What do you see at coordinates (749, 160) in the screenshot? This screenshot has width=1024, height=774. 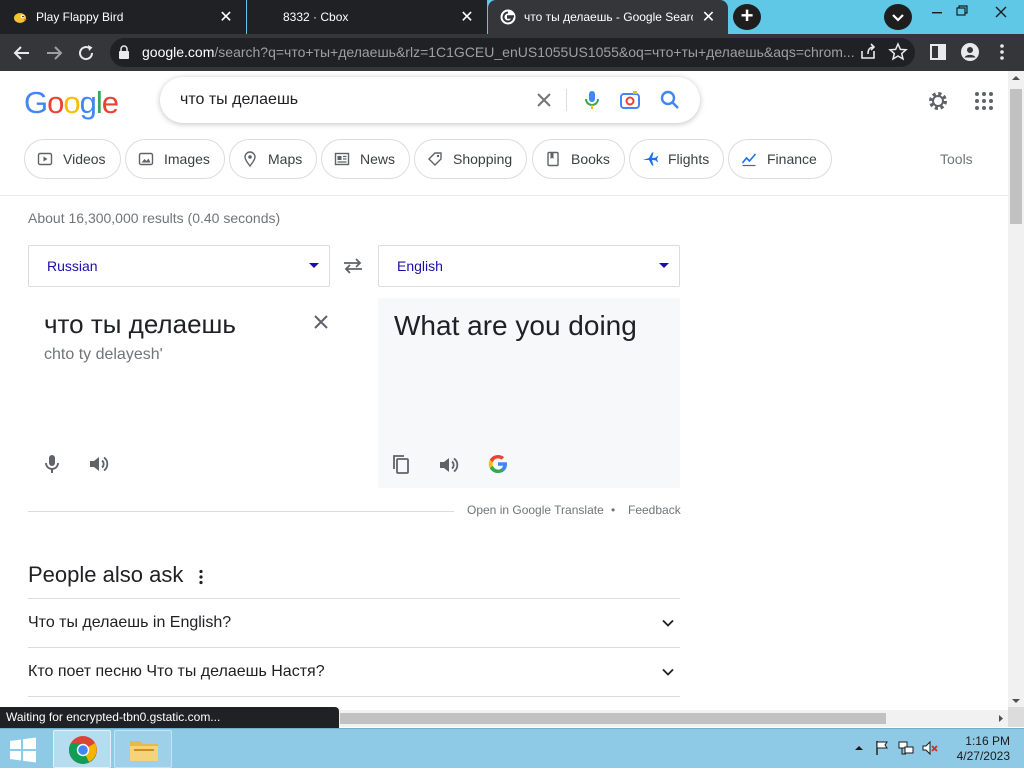 I see `finance-chart-icon` at bounding box center [749, 160].